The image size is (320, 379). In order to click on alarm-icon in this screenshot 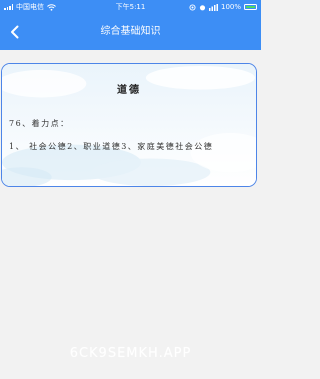, I will do `click(202, 7)`.